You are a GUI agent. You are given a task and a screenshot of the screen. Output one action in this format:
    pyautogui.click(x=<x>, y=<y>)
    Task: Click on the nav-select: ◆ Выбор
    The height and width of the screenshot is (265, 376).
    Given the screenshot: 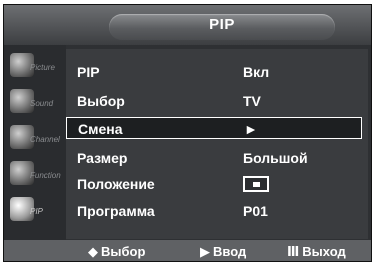 What is the action you would take?
    pyautogui.click(x=116, y=252)
    